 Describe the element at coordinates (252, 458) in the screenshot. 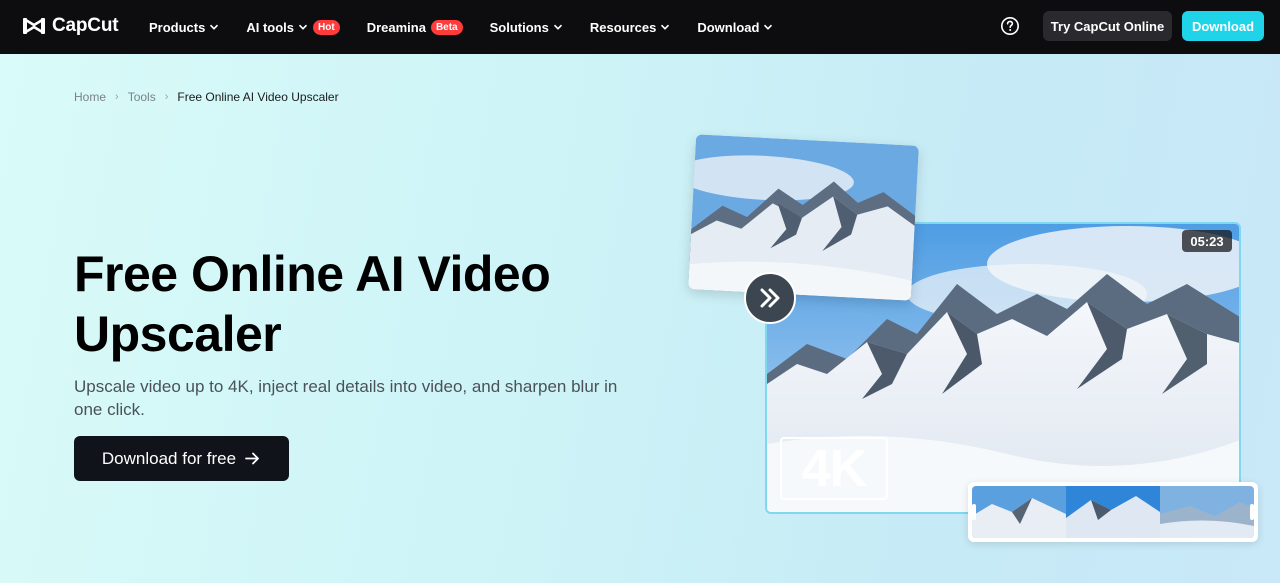

I see `arrow-right-icon` at that location.